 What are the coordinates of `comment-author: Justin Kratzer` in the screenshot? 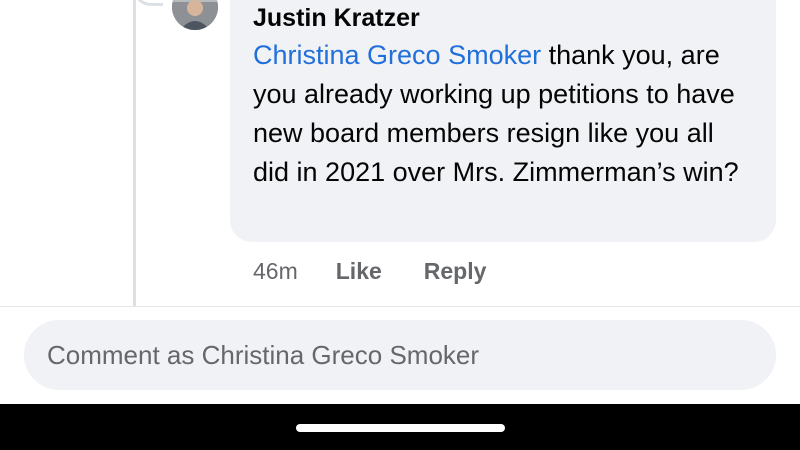 It's located at (504, 18).